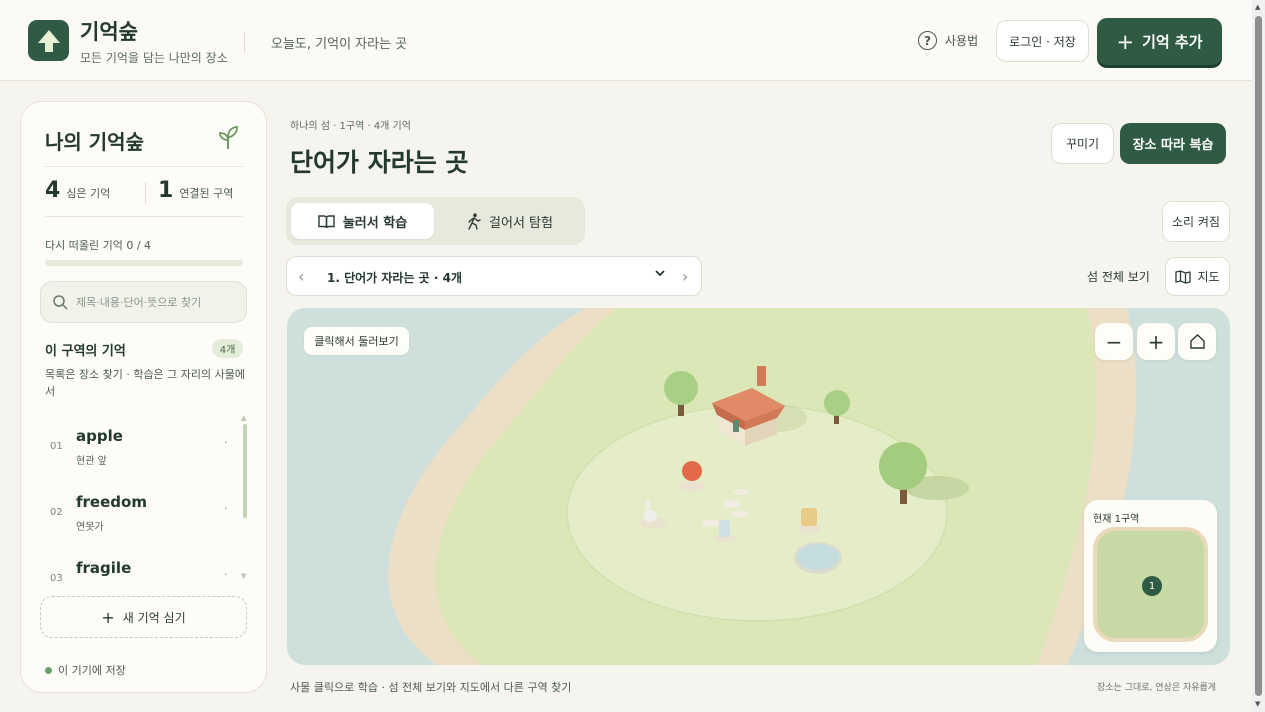  Describe the element at coordinates (1114, 341) in the screenshot. I see `zoom-out-button: −` at that location.